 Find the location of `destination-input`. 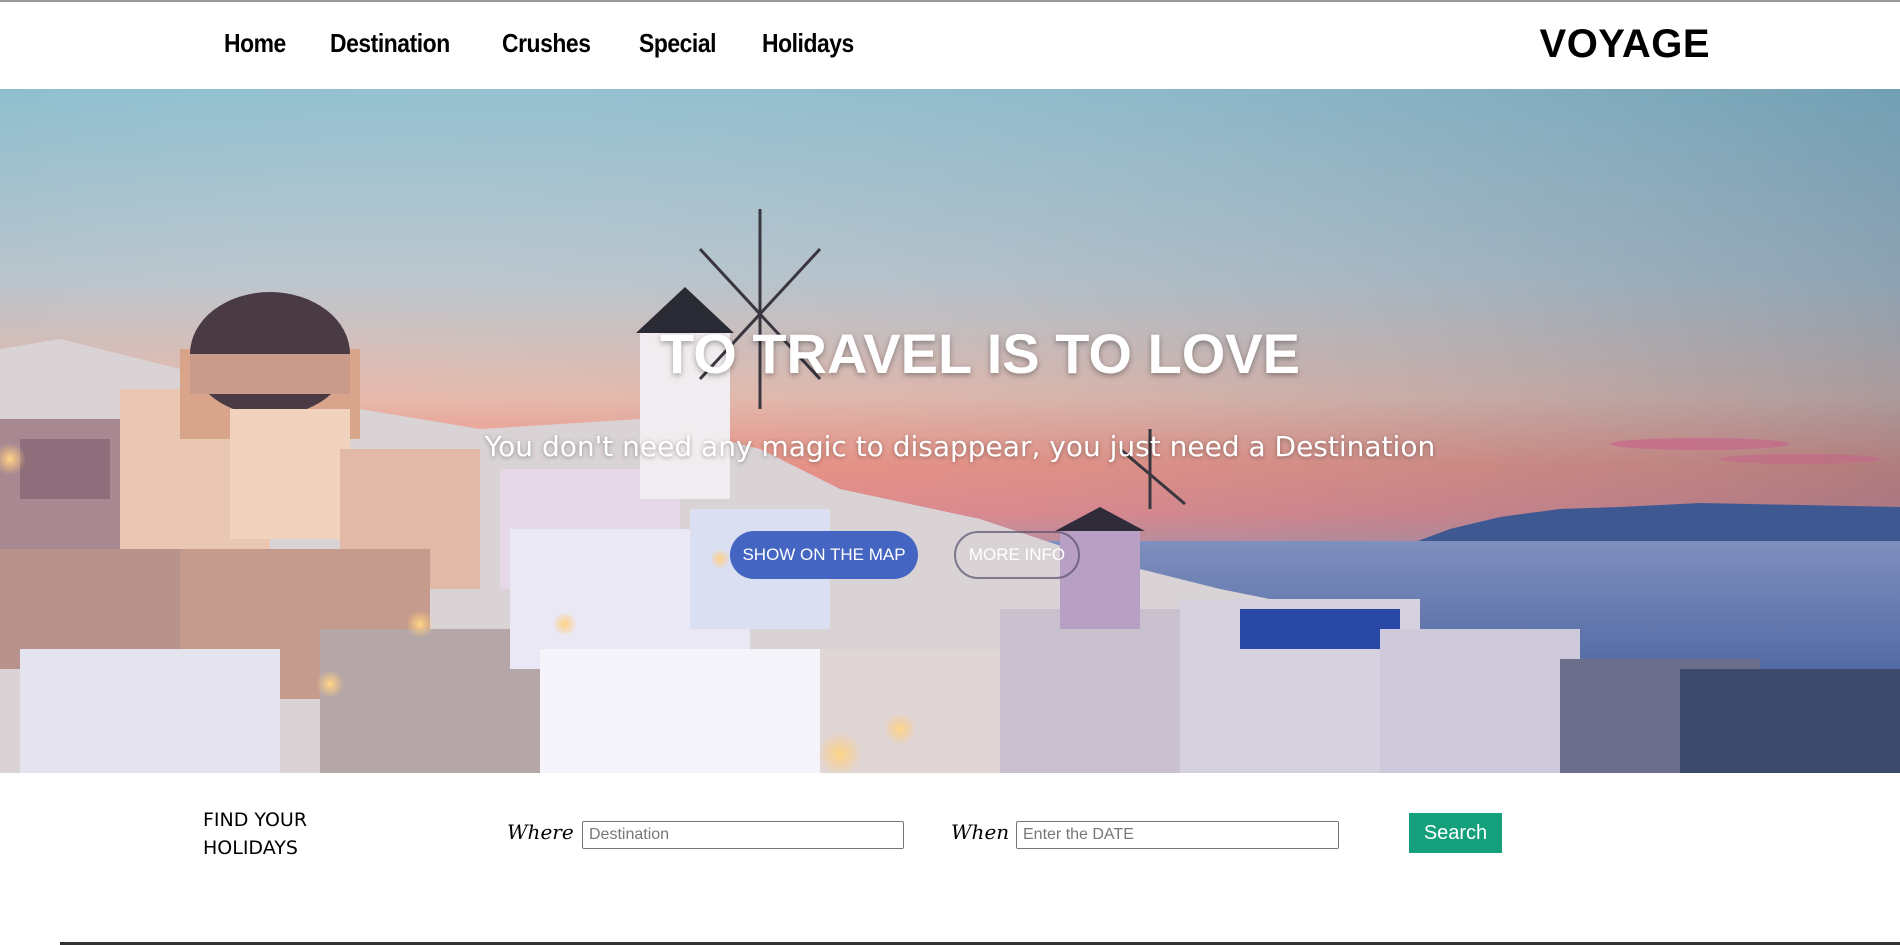

destination-input is located at coordinates (743, 835).